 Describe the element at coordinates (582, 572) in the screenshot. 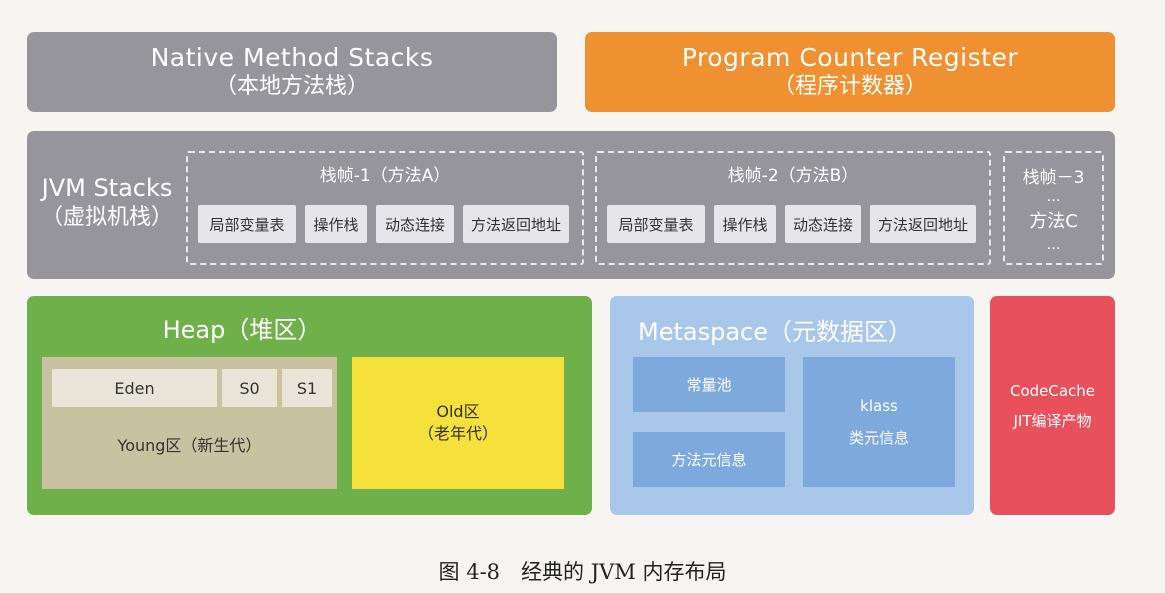

I see `figure-caption: 图 4-8 经典的 JVM 内存布局` at that location.